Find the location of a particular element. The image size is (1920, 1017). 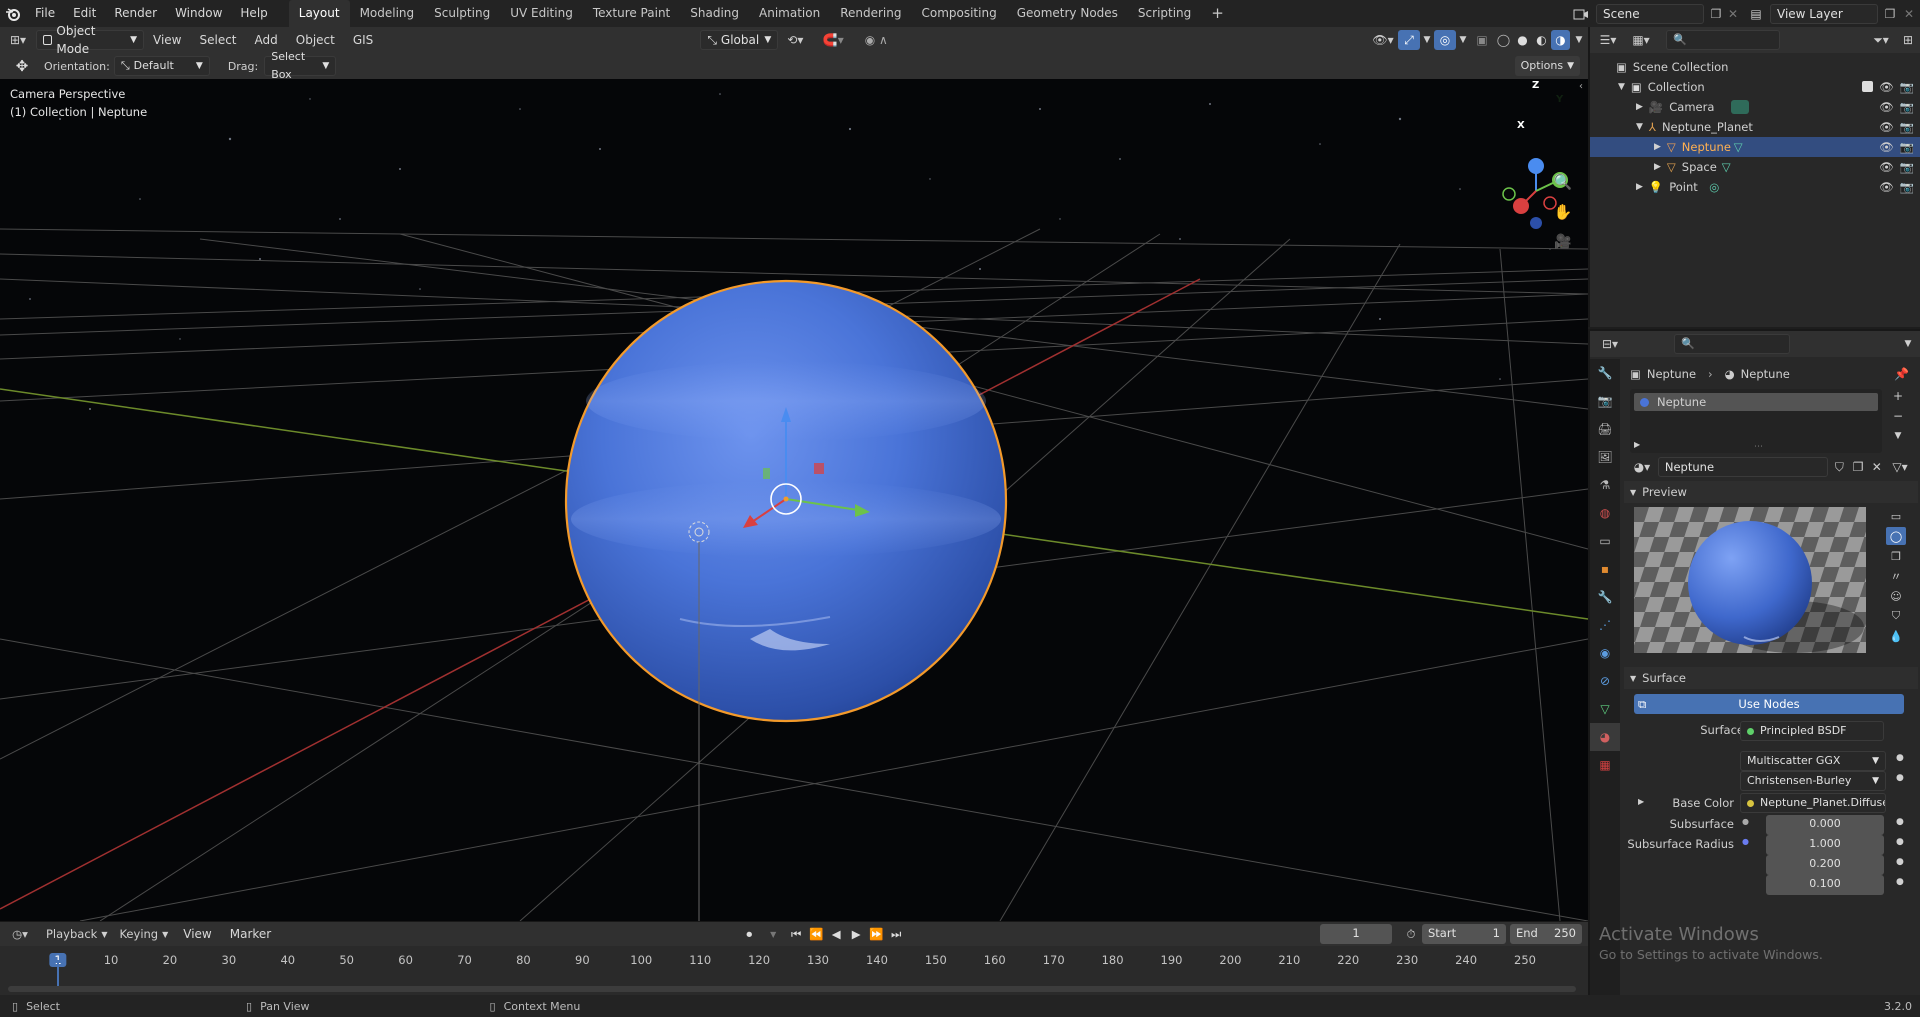

snap-icon: 🧲▾ is located at coordinates (833, 40).